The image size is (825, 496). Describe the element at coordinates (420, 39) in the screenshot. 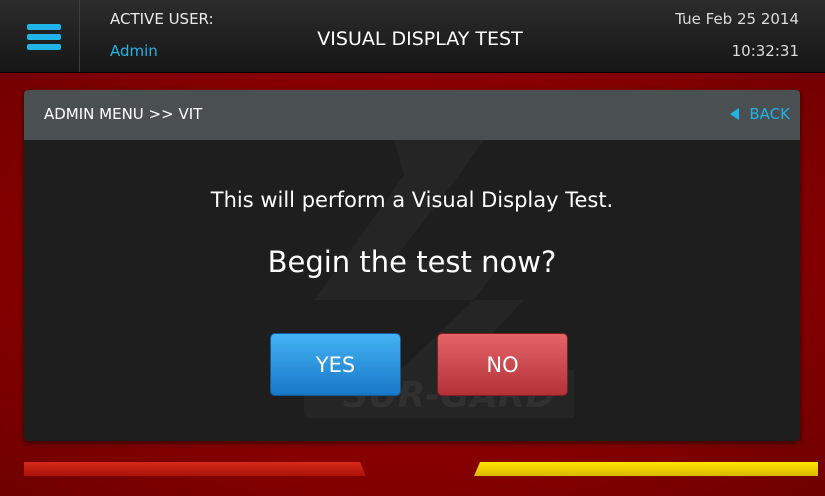

I see `screen-title: VISUAL DISPLAY TEST` at that location.